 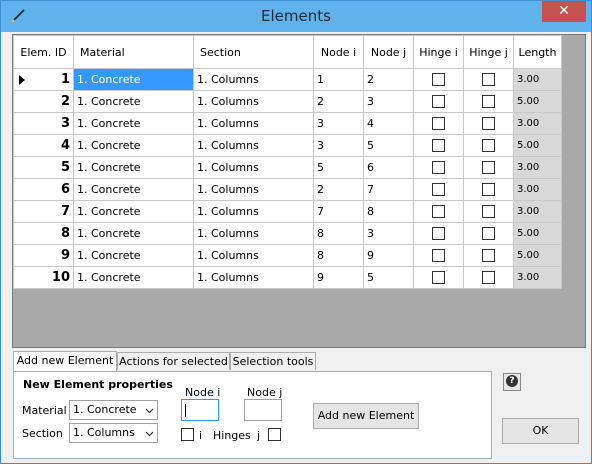 I want to click on table-row: 6 1. Concrete 1. Columns 2 7 3.00, so click(x=287, y=189).